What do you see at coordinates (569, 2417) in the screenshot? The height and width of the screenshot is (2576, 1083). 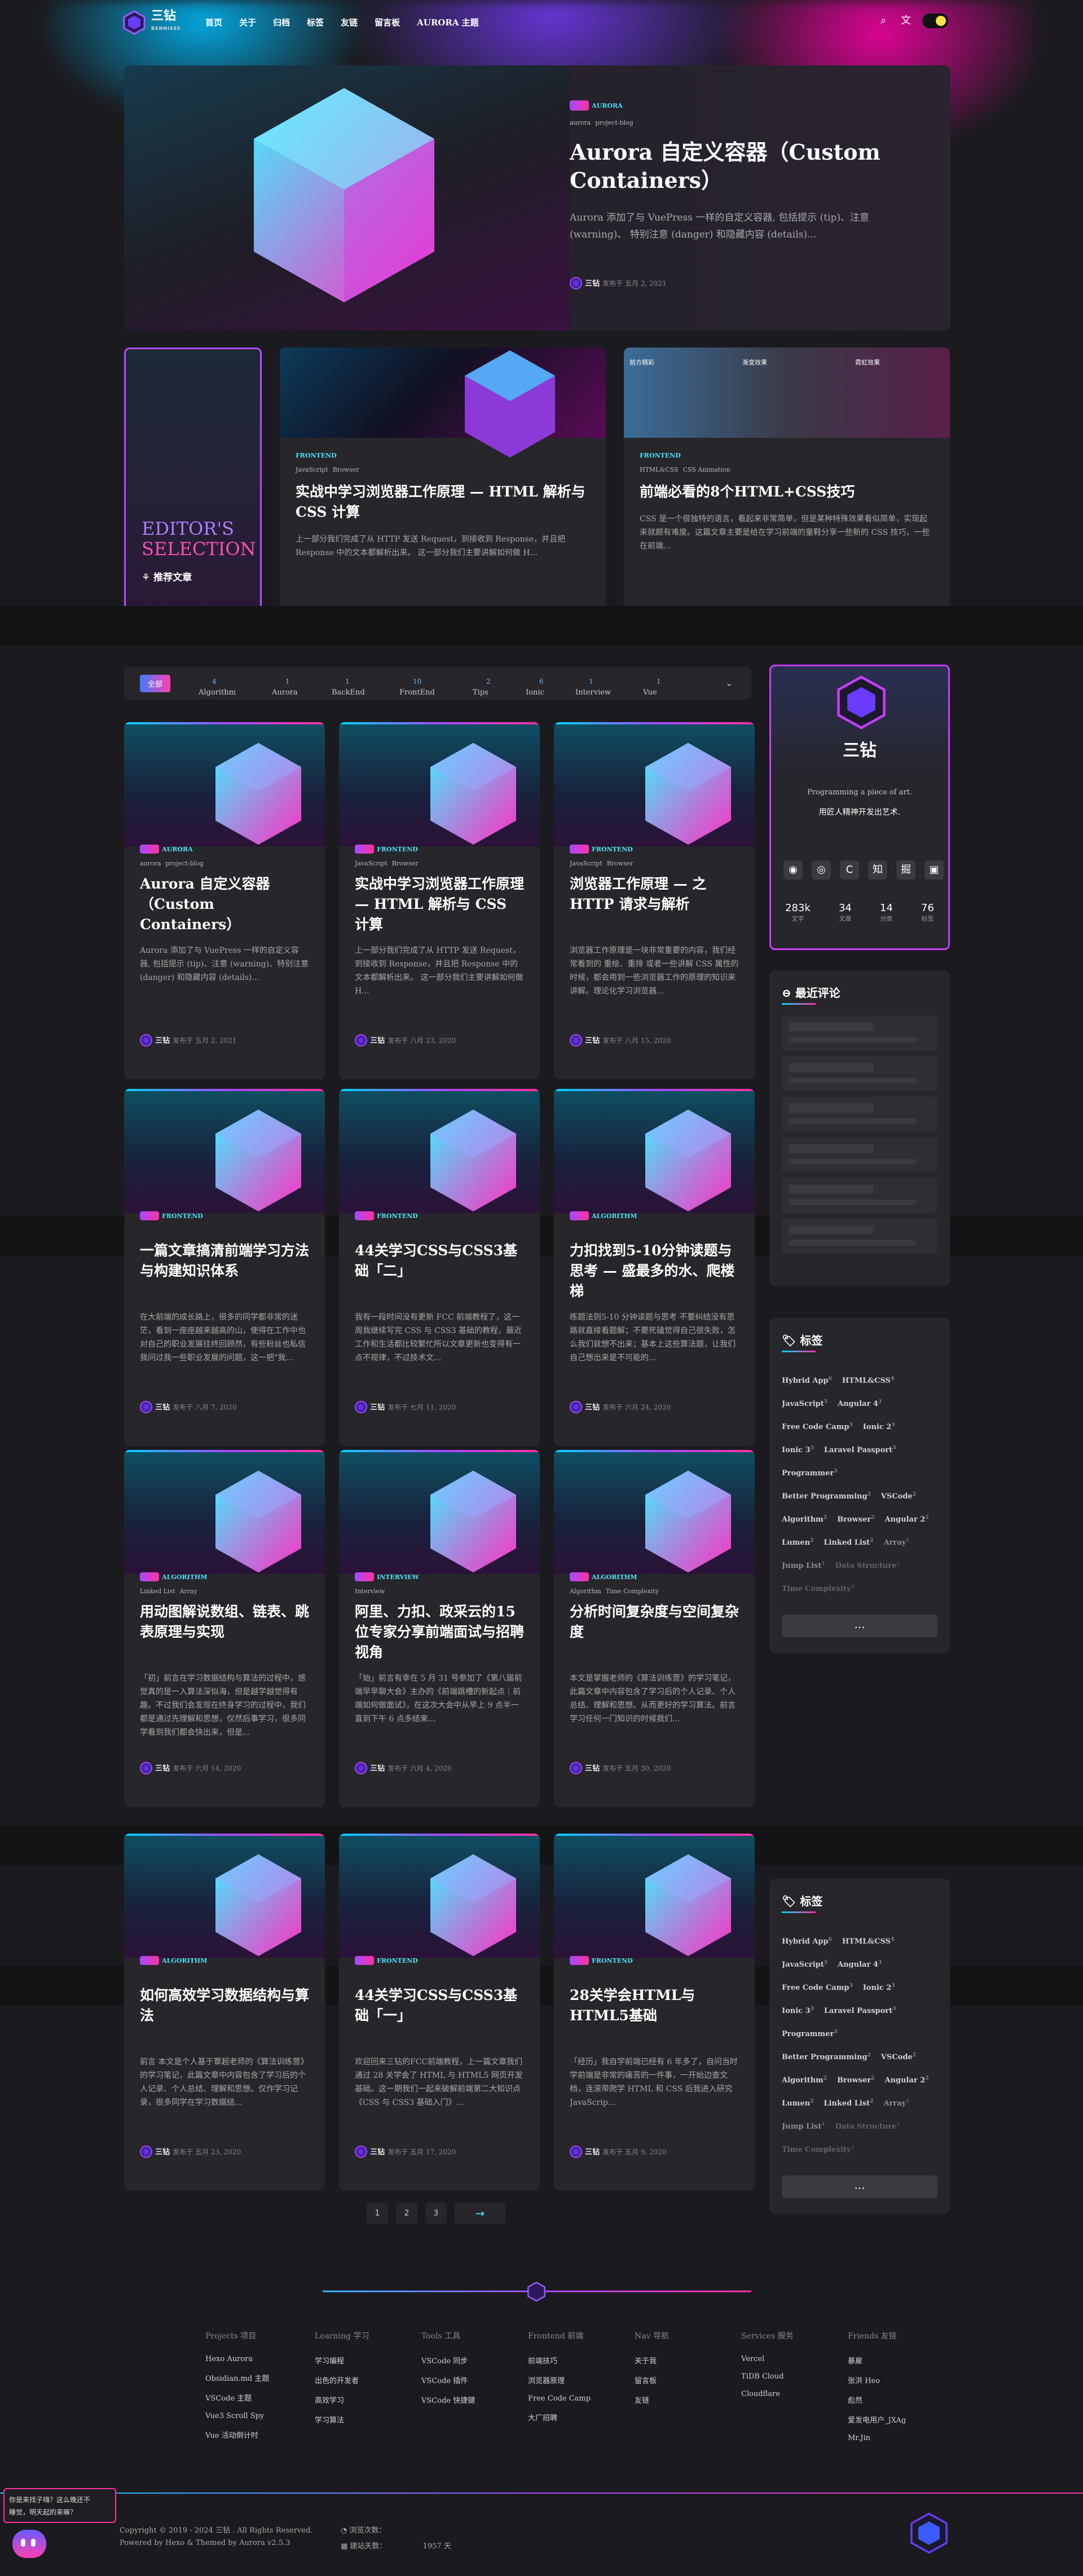 I see `footer-link: 大厂招聘` at bounding box center [569, 2417].